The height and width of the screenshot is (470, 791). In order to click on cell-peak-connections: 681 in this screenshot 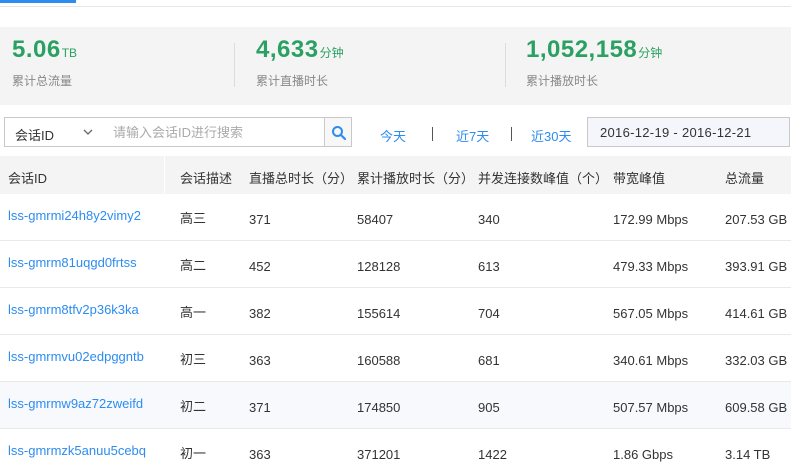, I will do `click(489, 360)`.